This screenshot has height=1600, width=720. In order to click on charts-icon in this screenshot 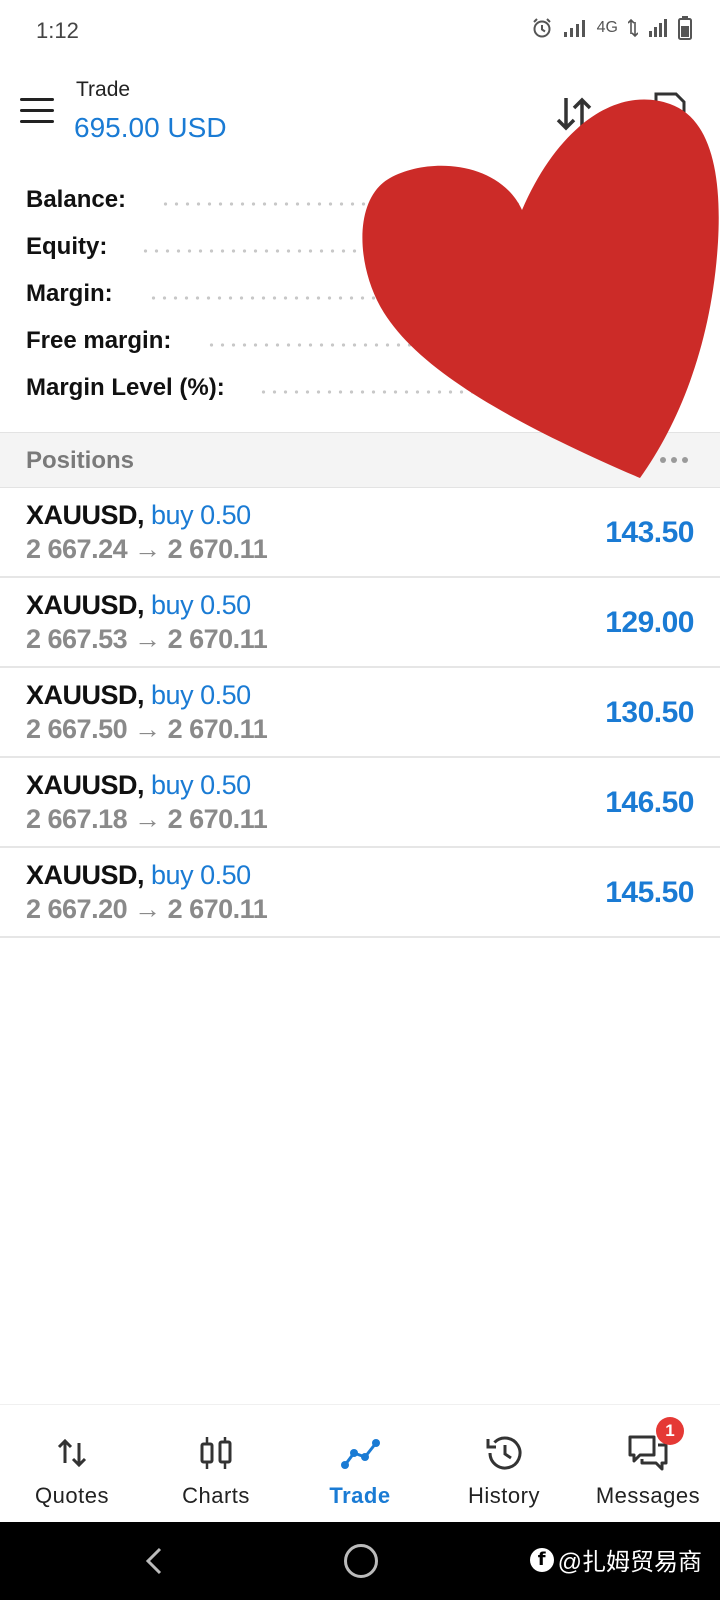, I will do `click(216, 1453)`.